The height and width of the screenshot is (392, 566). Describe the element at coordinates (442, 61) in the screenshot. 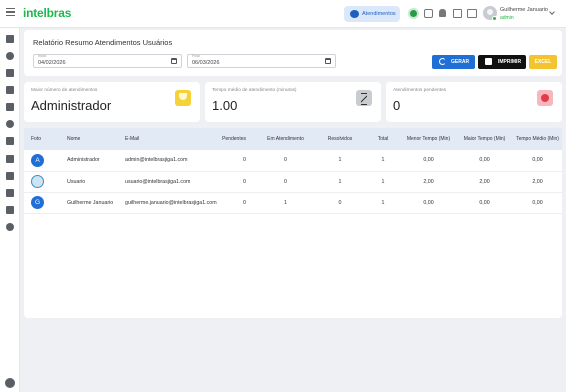

I see `refresh-icon` at that location.